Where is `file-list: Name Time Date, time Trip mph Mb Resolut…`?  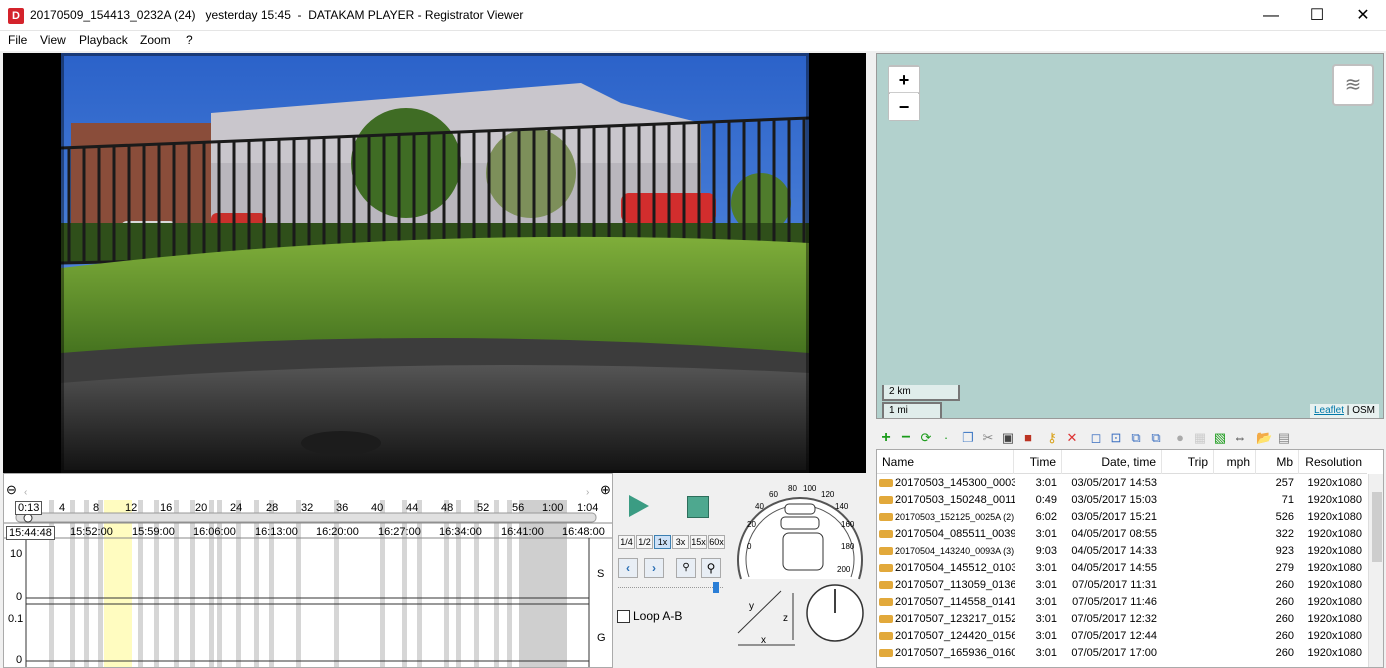 file-list: Name Time Date, time Trip mph Mb Resolut… is located at coordinates (1130, 558).